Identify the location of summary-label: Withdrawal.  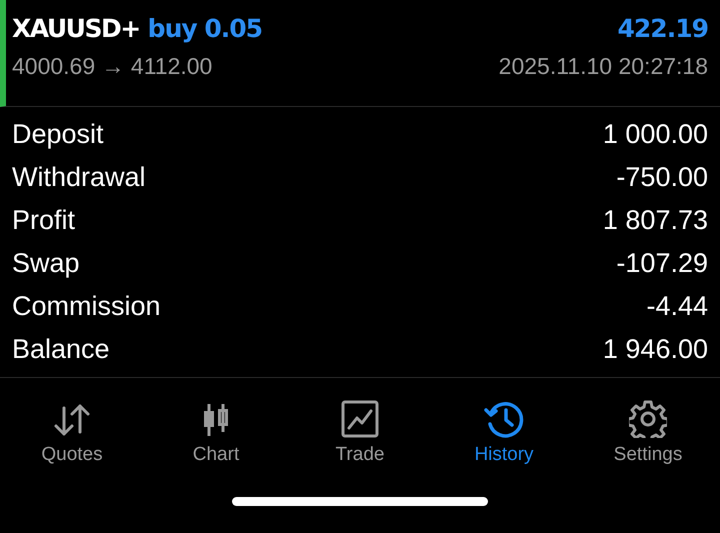
(79, 177).